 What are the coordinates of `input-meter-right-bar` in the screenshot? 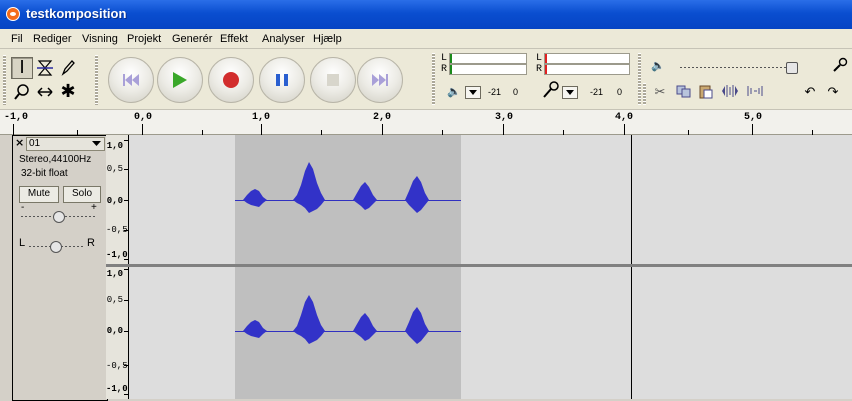 It's located at (587, 69).